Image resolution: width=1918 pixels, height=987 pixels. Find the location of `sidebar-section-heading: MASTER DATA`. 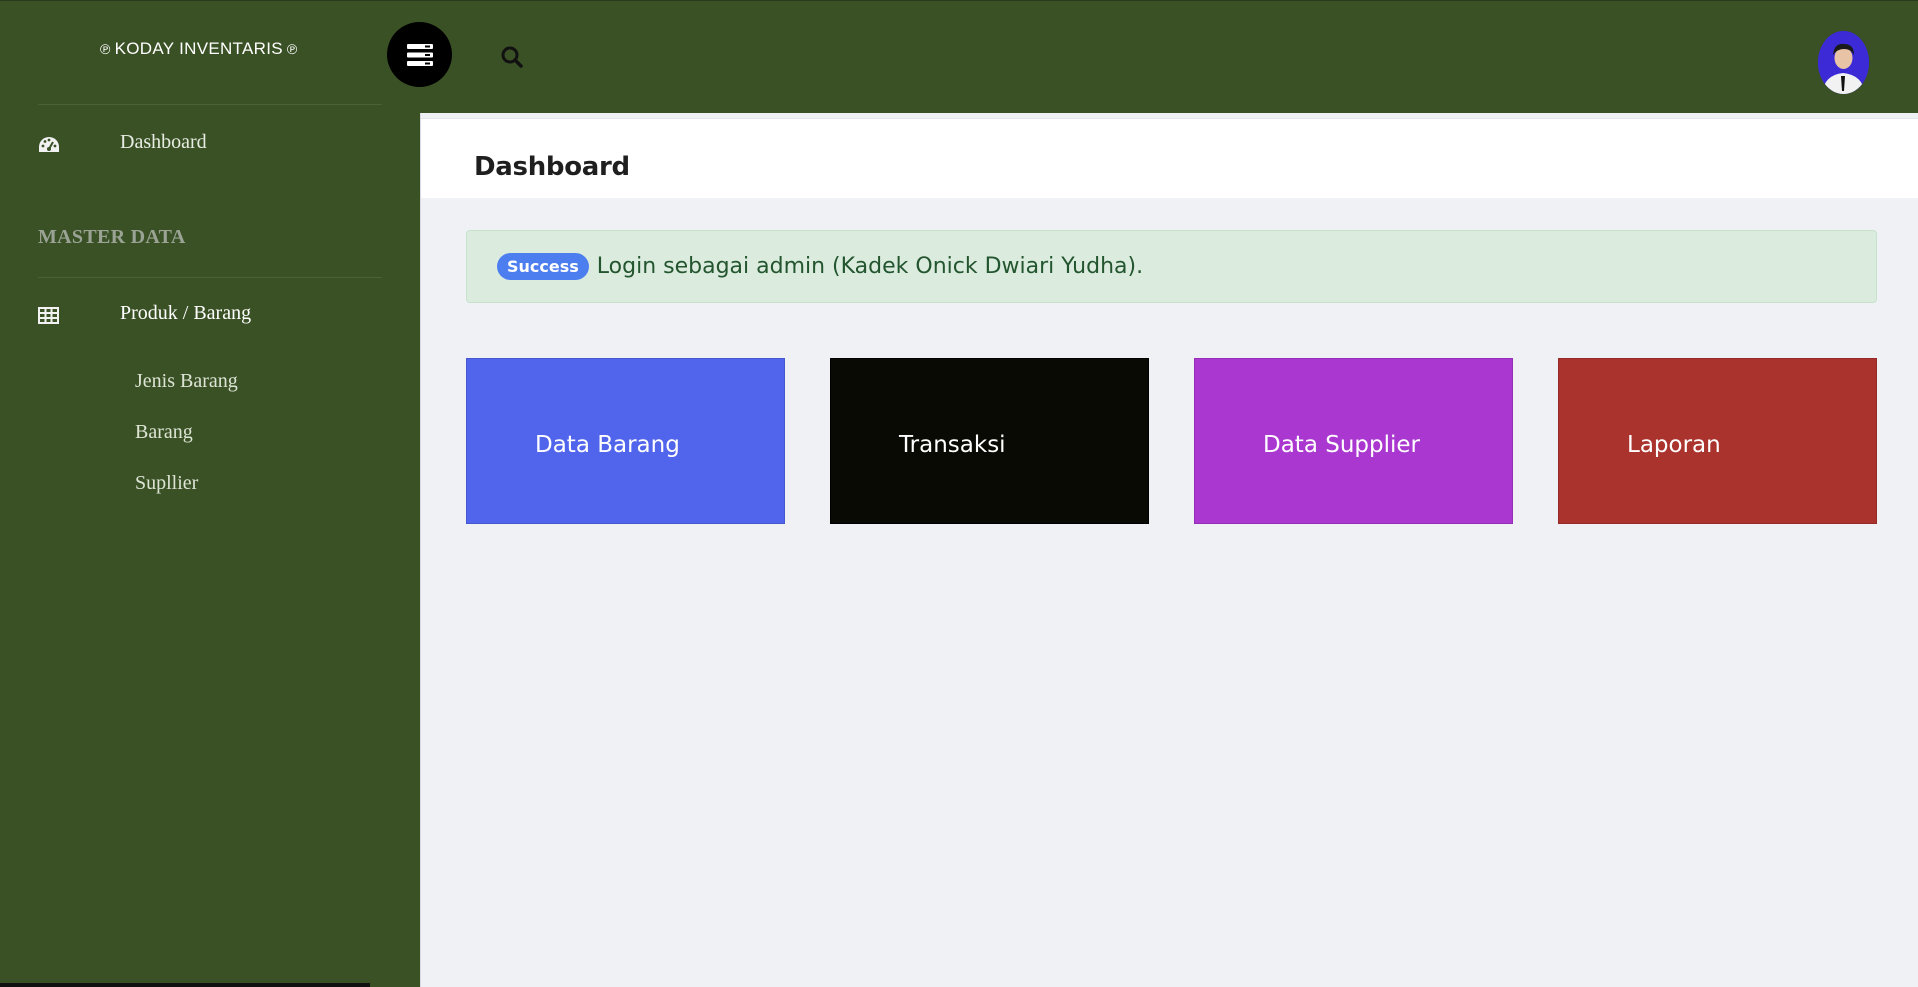

sidebar-section-heading: MASTER DATA is located at coordinates (112, 237).